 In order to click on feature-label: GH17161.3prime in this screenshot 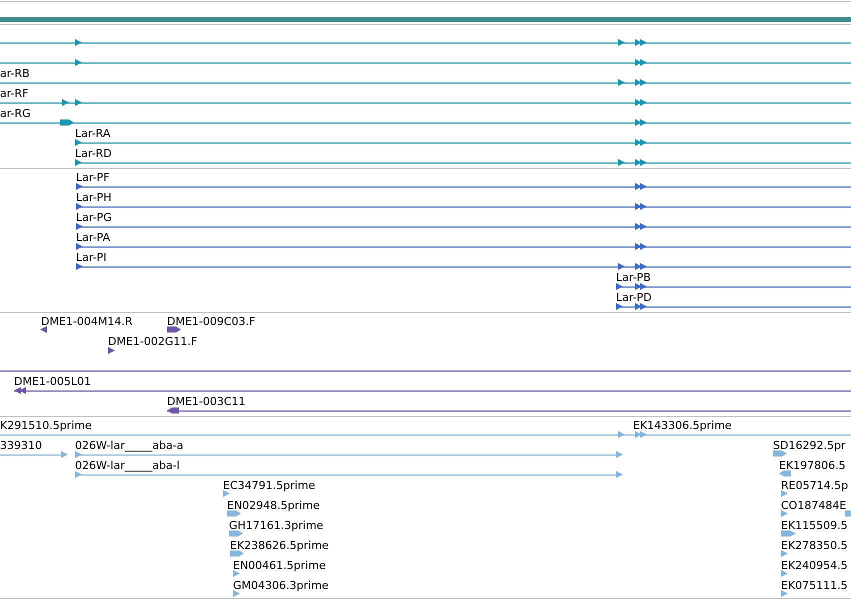, I will do `click(276, 525)`.